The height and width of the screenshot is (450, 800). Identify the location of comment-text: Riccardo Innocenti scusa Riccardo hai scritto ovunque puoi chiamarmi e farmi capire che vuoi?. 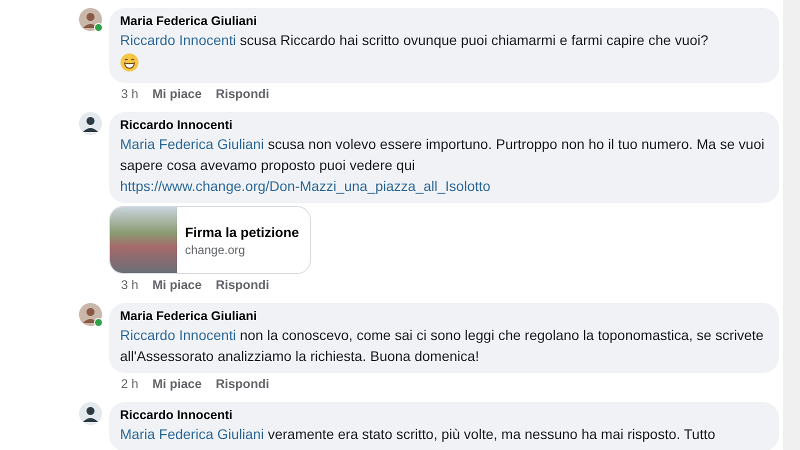
(414, 40).